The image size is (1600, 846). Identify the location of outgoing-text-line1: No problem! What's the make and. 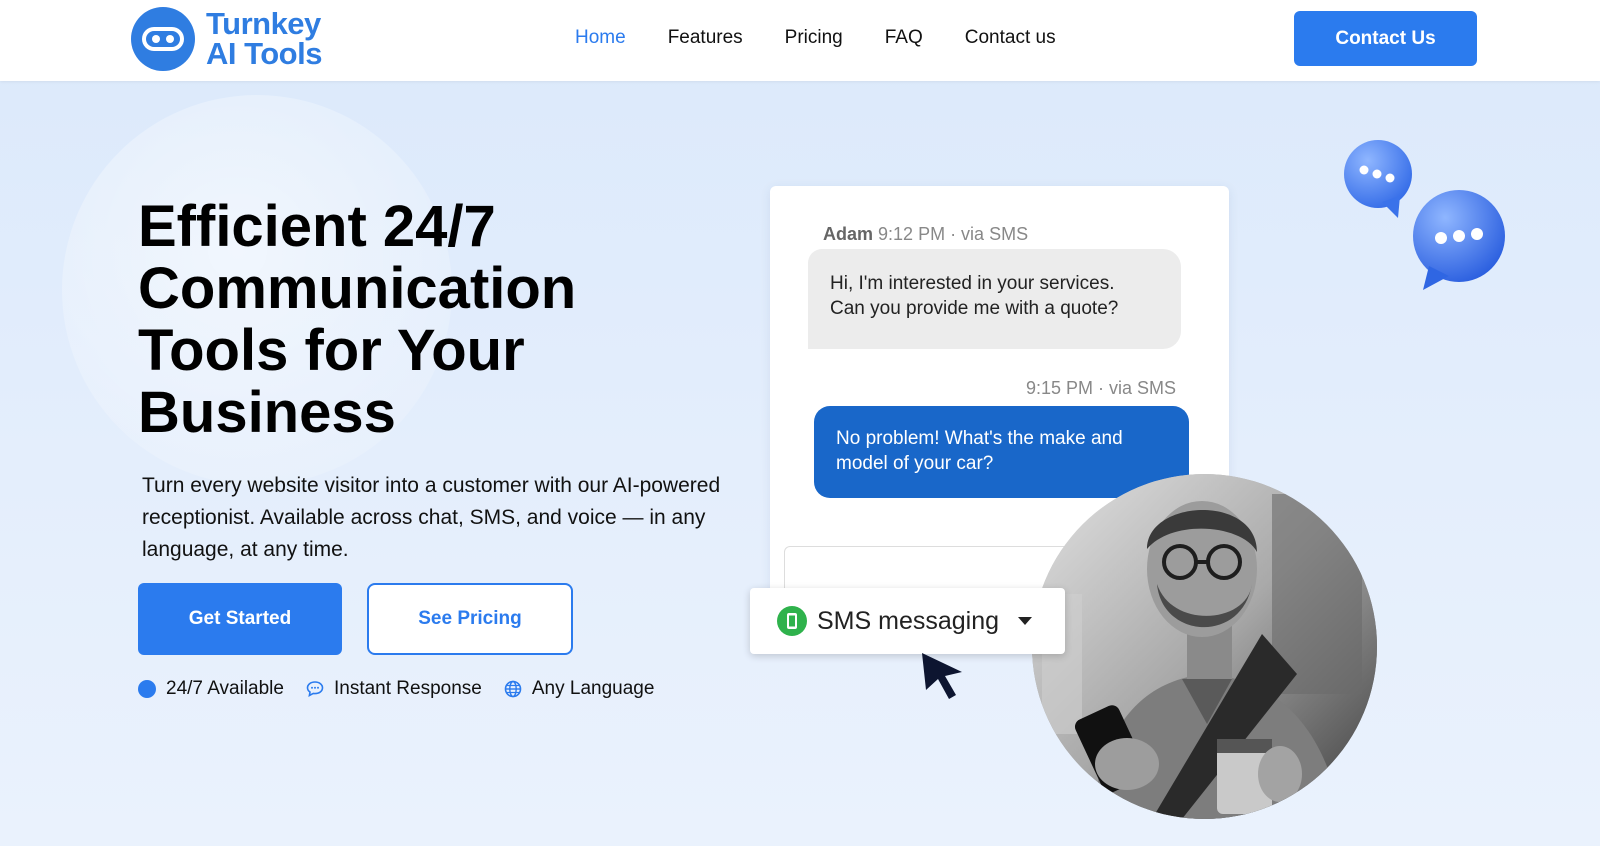
(979, 438).